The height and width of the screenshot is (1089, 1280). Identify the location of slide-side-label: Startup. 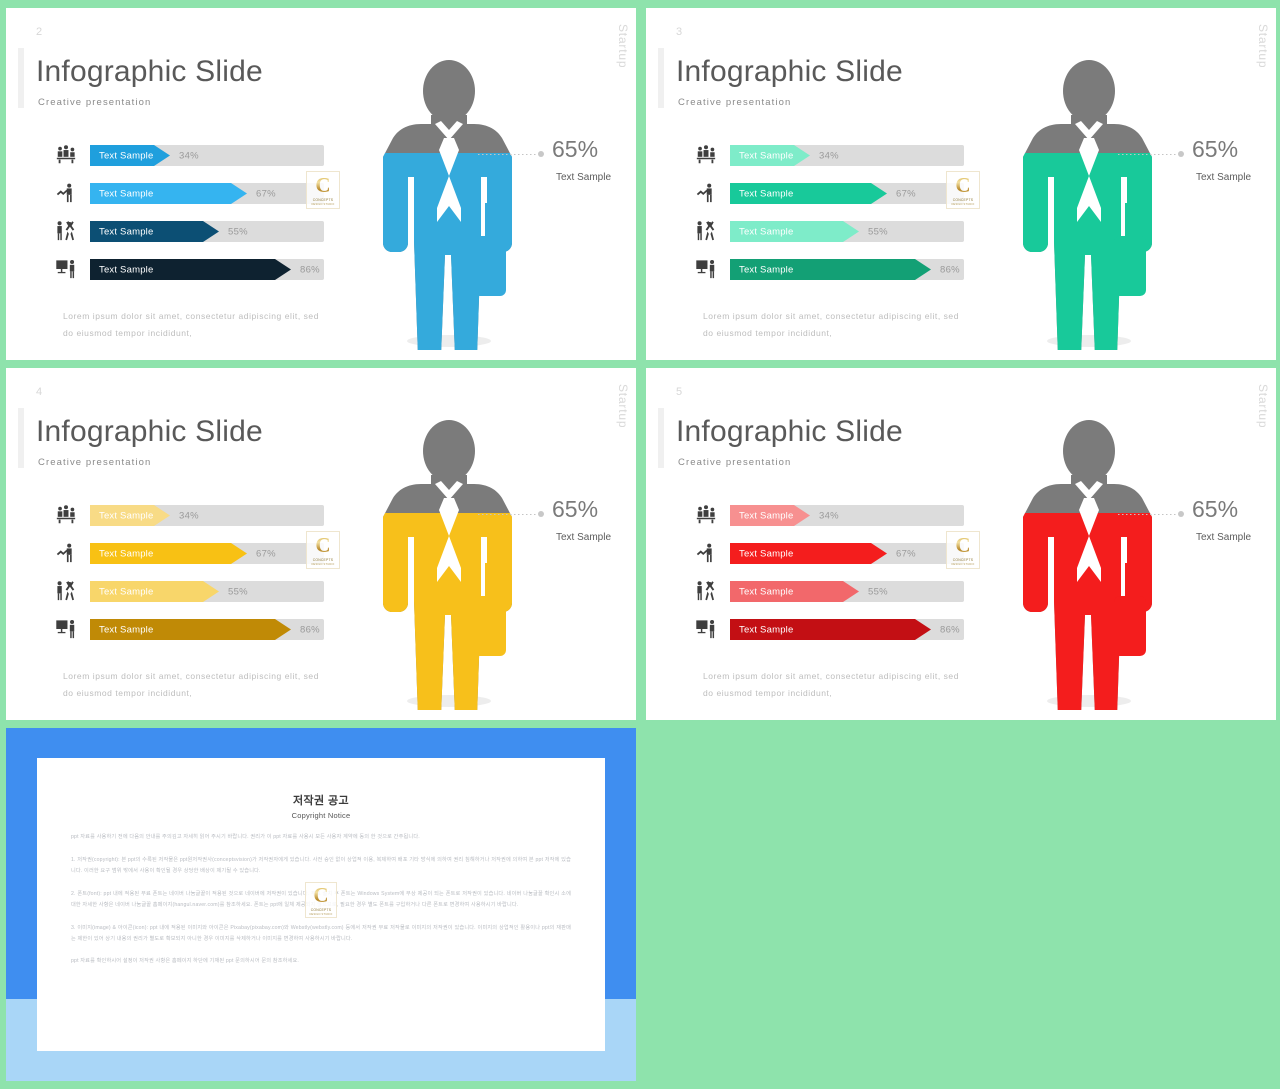
(1263, 406).